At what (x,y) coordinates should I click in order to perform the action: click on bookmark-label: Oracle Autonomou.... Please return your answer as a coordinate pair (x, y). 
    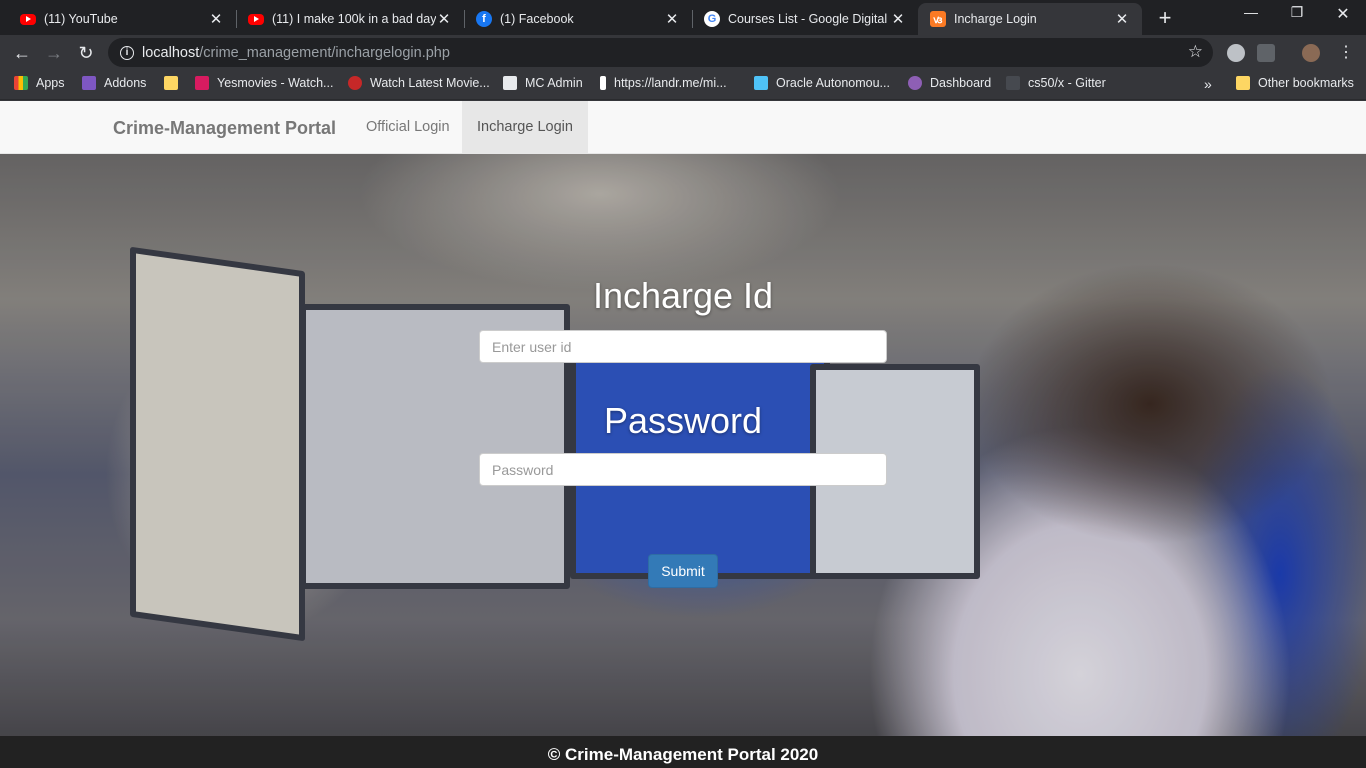
    Looking at the image, I should click on (833, 83).